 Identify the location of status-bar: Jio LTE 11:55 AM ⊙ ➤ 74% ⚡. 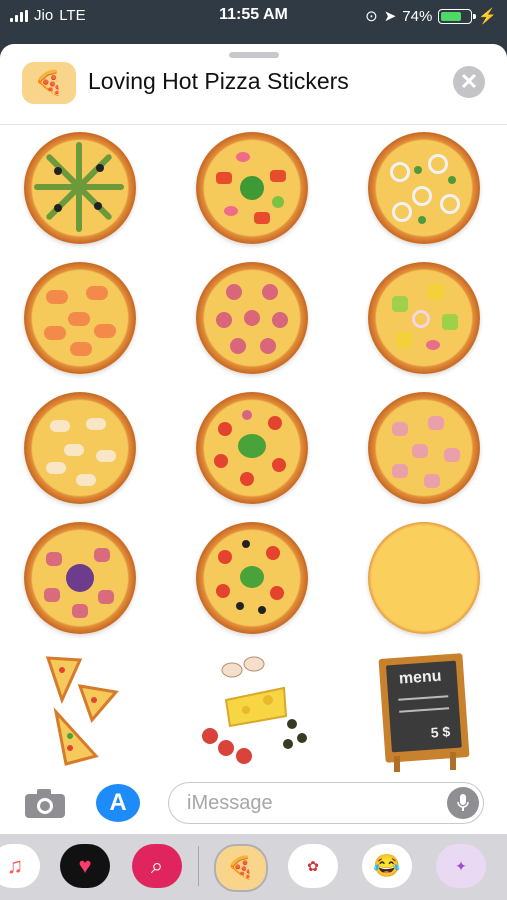
(253, 17).